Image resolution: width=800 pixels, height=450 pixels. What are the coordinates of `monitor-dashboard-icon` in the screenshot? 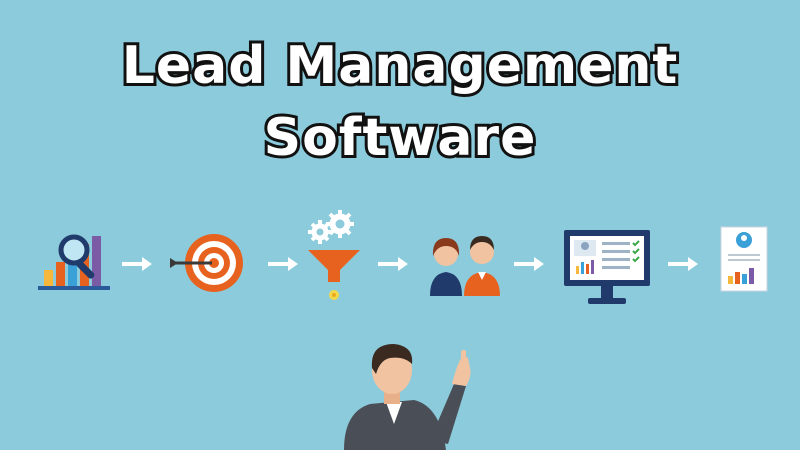 It's located at (607, 269).